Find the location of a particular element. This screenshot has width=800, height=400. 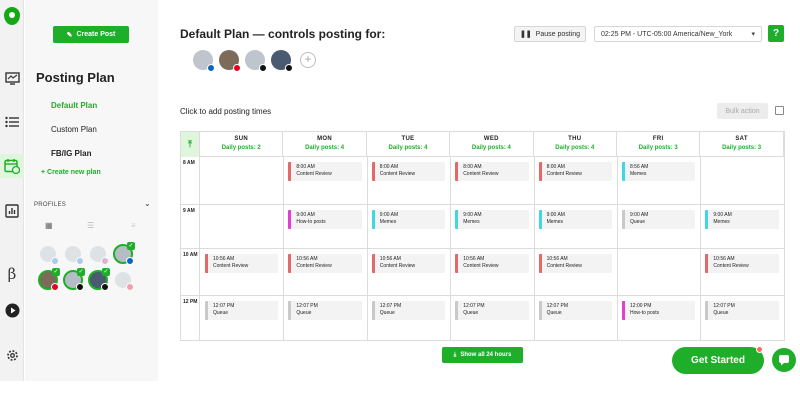

day-column-header-mon: MON Daily posts: 4 is located at coordinates (325, 144).